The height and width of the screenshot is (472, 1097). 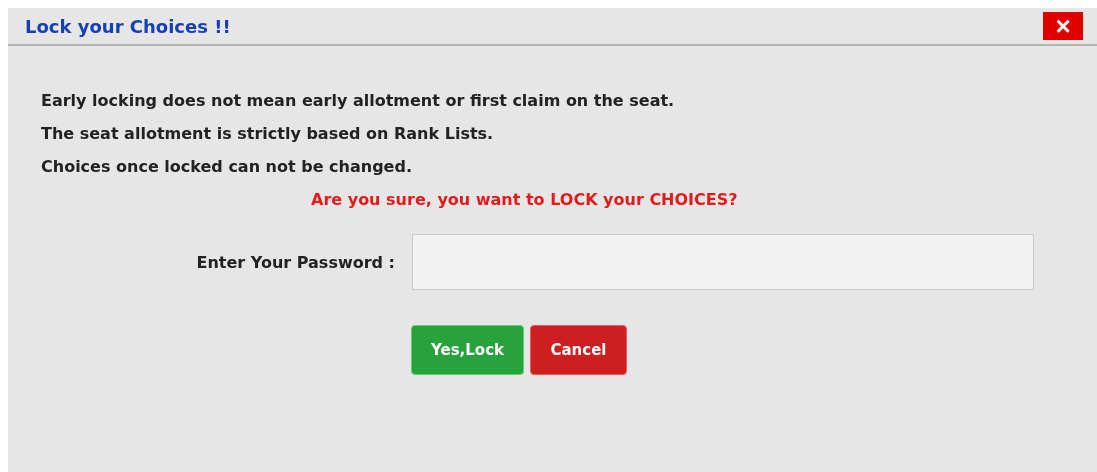 What do you see at coordinates (723, 262) in the screenshot?
I see `password-field` at bounding box center [723, 262].